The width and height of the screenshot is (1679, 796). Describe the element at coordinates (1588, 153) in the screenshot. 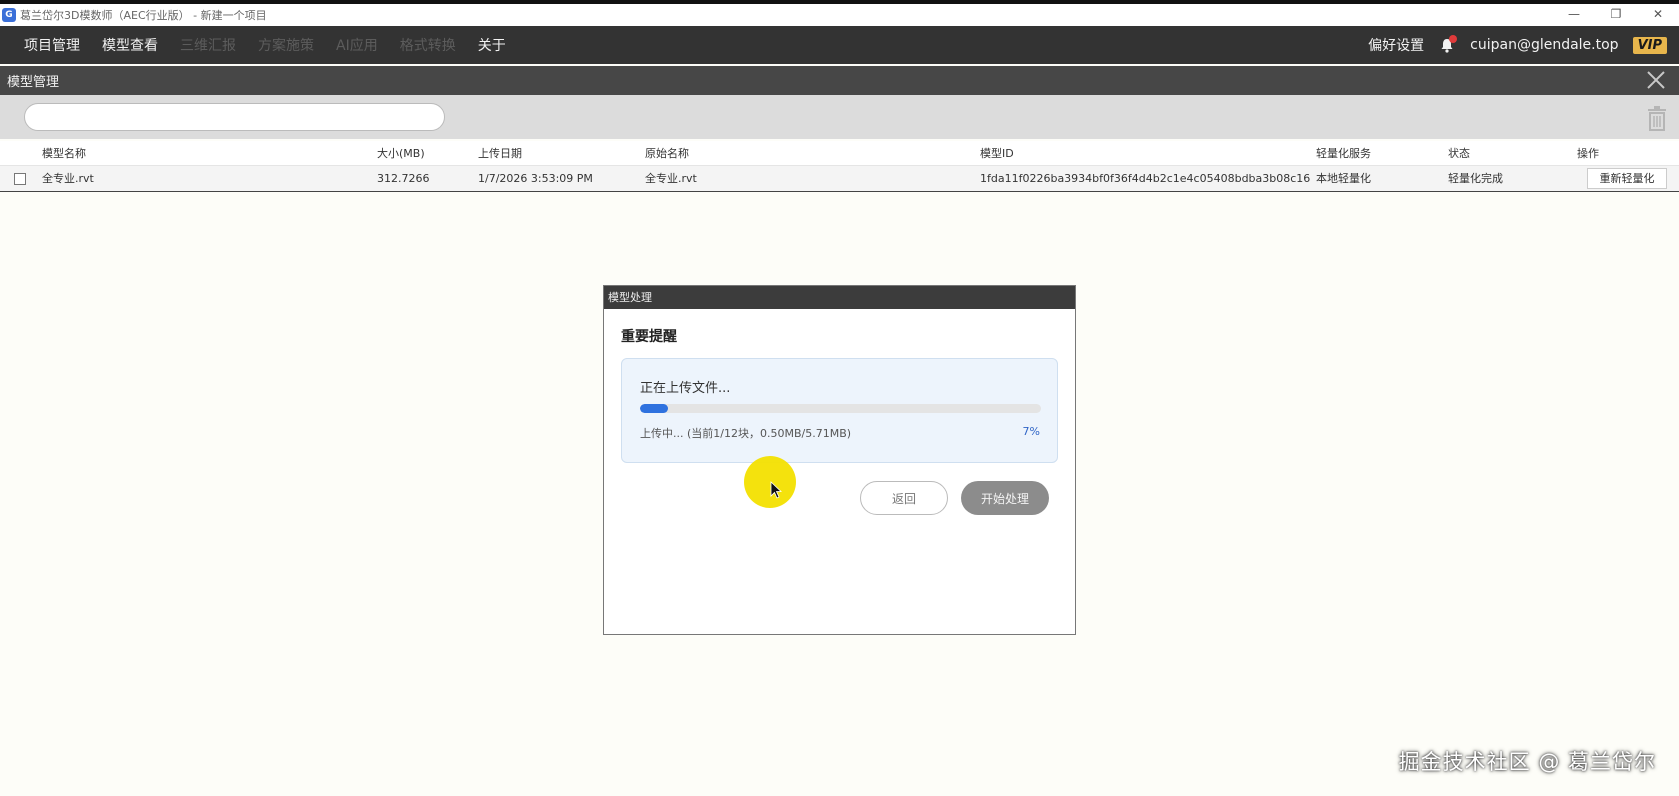

I see `col-action: 操作` at that location.